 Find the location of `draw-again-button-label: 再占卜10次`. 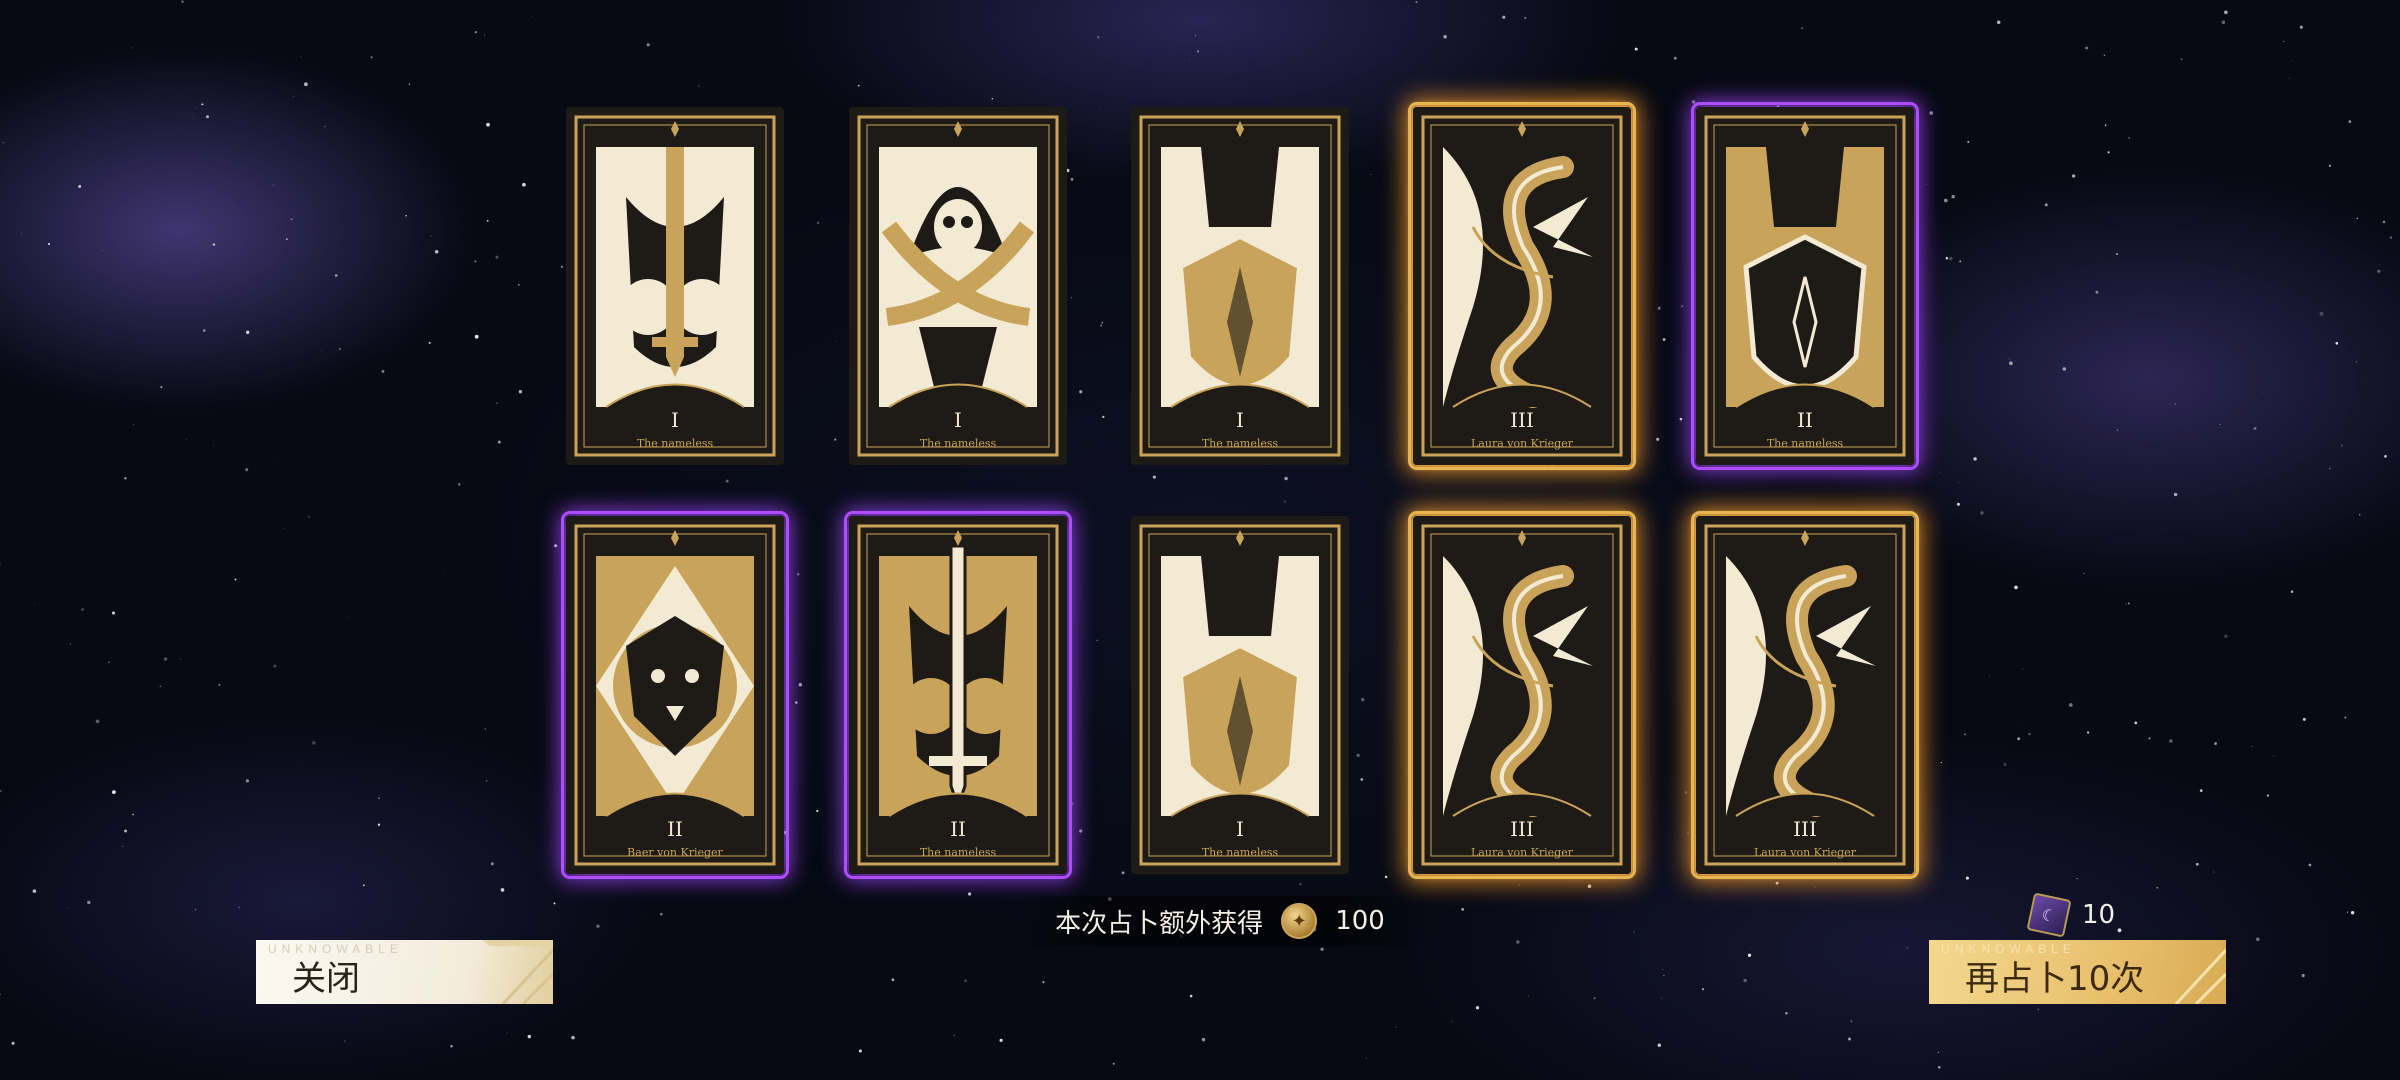

draw-again-button-label: 再占卜10次 is located at coordinates (2055, 978).